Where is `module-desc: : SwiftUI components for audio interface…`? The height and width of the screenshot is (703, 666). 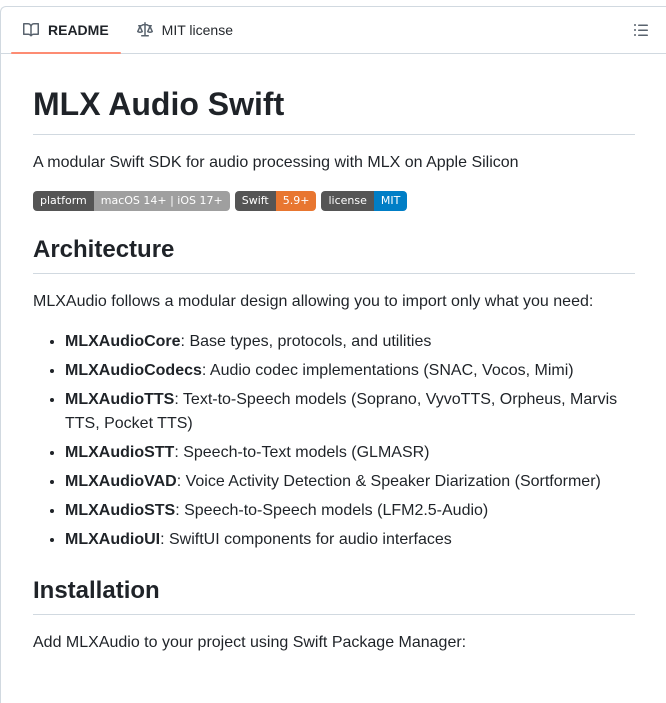 module-desc: : SwiftUI components for audio interface… is located at coordinates (306, 539).